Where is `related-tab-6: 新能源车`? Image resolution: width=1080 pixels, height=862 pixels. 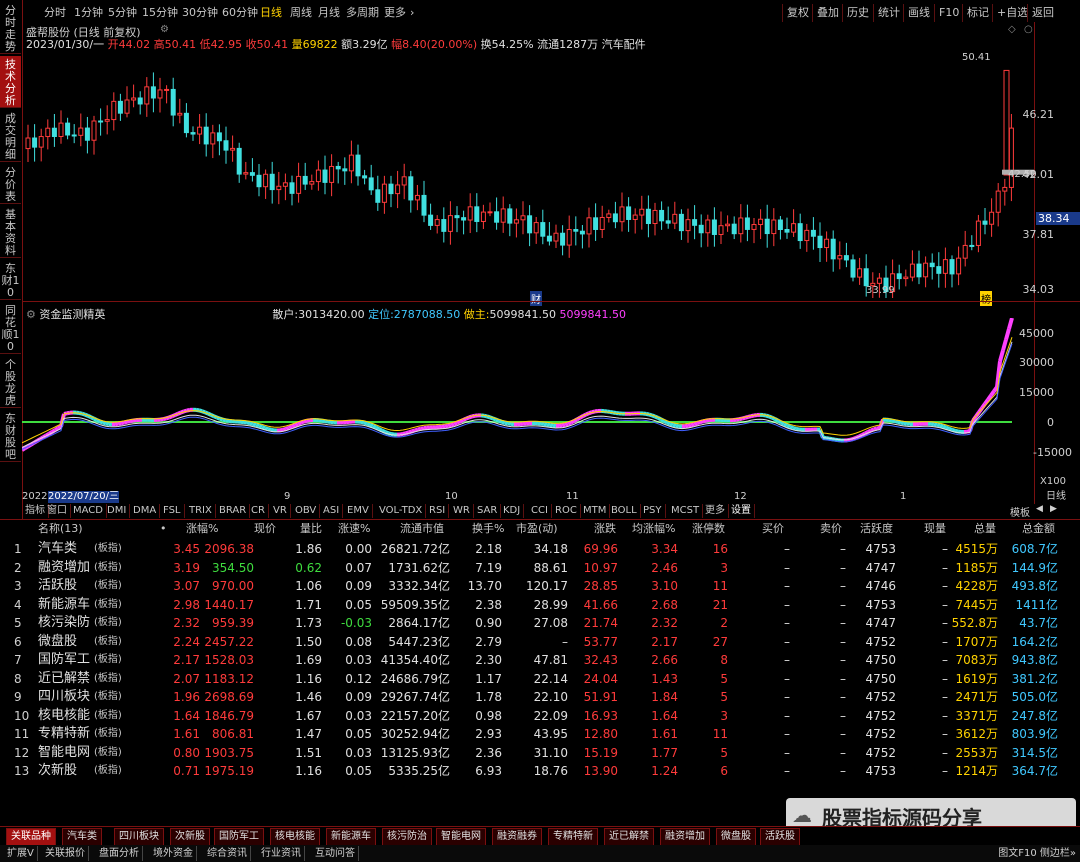 related-tab-6: 新能源车 is located at coordinates (351, 837).